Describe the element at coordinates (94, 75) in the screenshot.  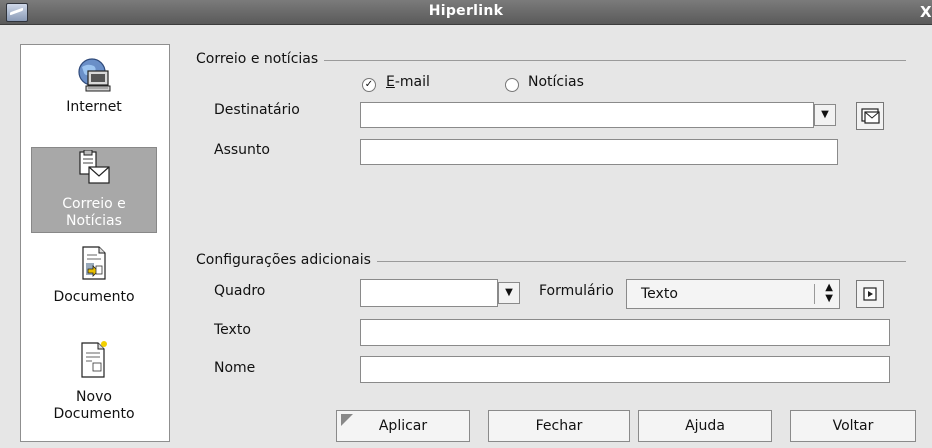
I see `globe-computer-icon` at that location.